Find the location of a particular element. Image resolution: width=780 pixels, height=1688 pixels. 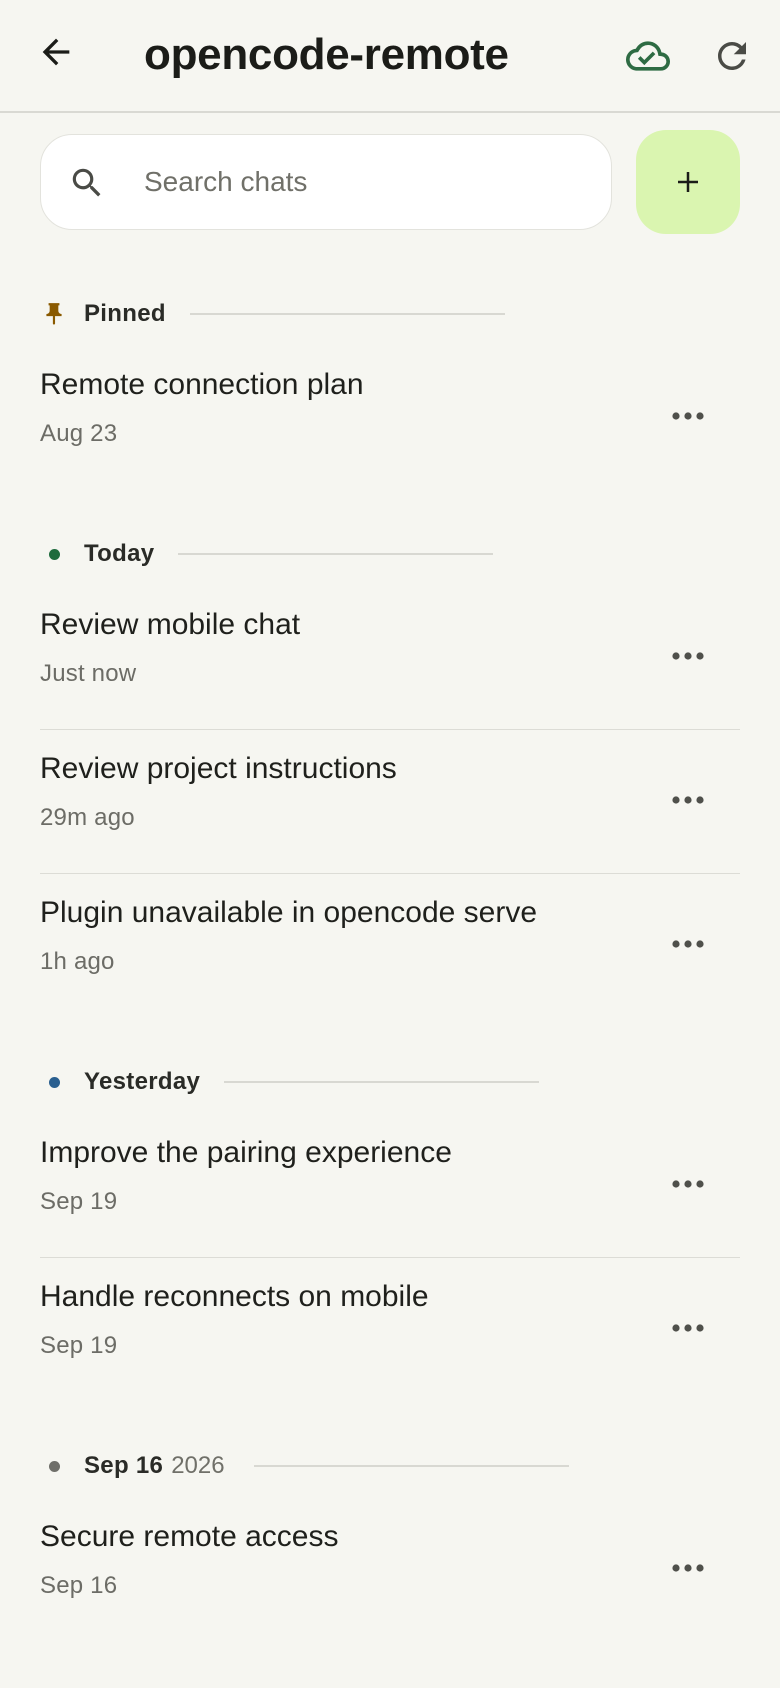

section-header-today: Today is located at coordinates (97, 554).